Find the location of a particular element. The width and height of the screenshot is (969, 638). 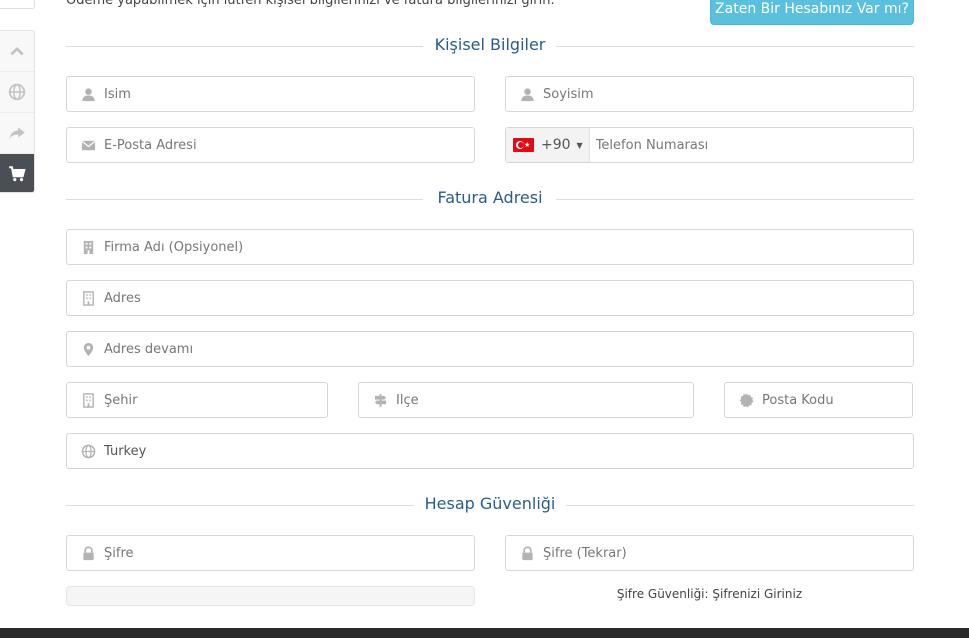

phone-field: ★ +90 ▼ is located at coordinates (709, 145).